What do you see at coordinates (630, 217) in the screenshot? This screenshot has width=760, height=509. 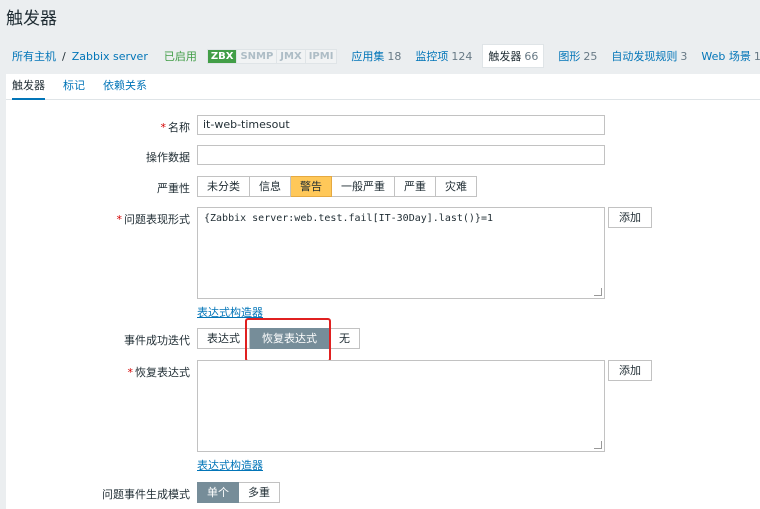 I see `expression-add-button: 添加` at bounding box center [630, 217].